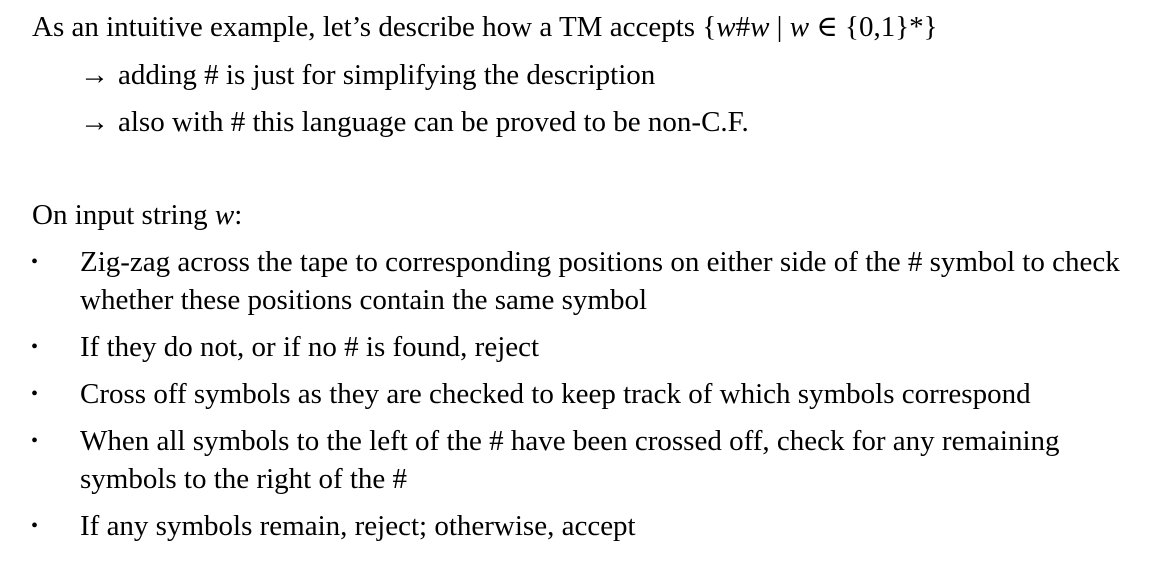 This screenshot has width=1168, height=575. I want to click on input-label-prefix: On input string, so click(123, 215).